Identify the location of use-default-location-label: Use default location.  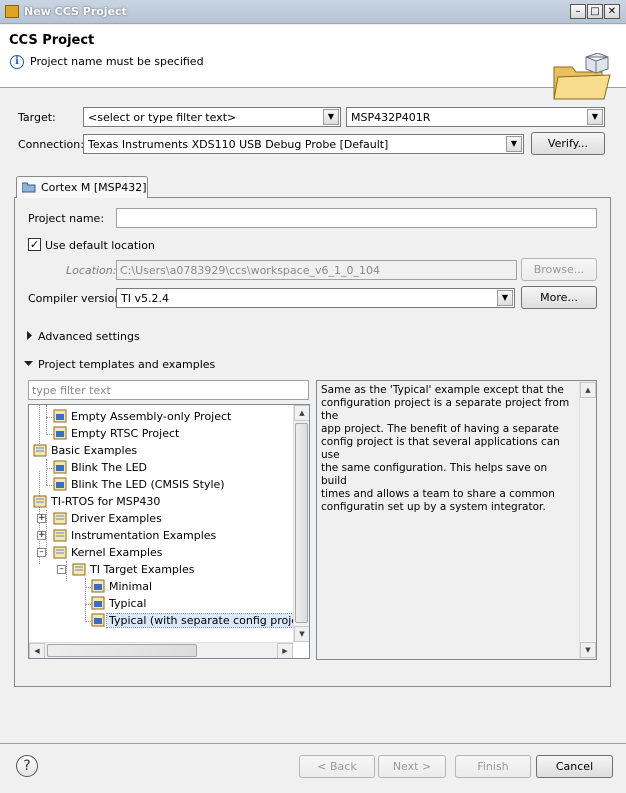
(100, 245).